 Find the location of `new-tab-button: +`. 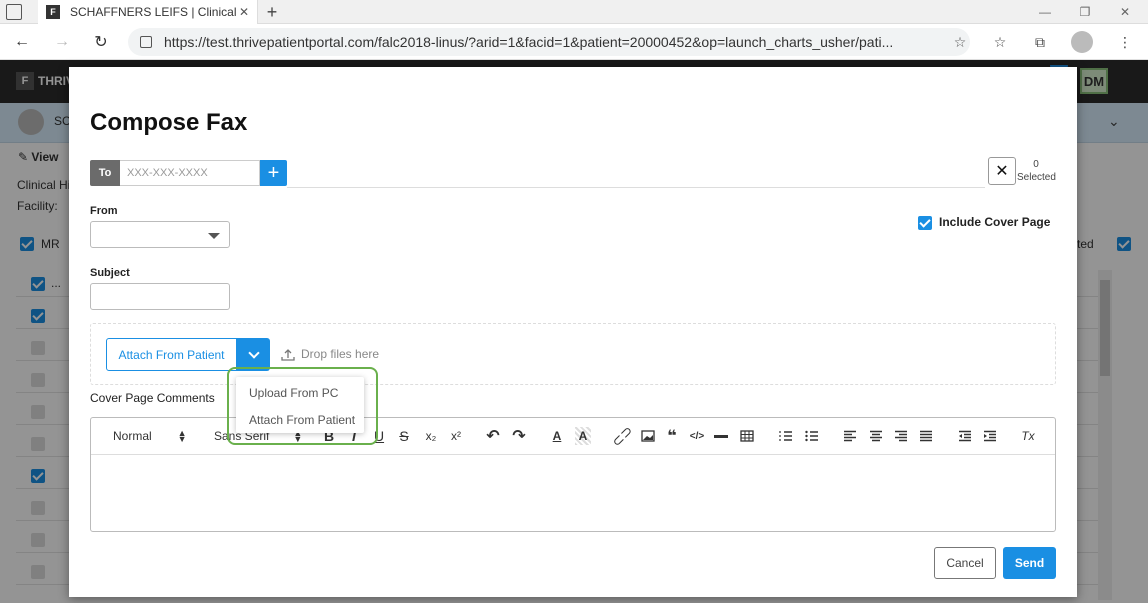

new-tab-button: + is located at coordinates (272, 12).